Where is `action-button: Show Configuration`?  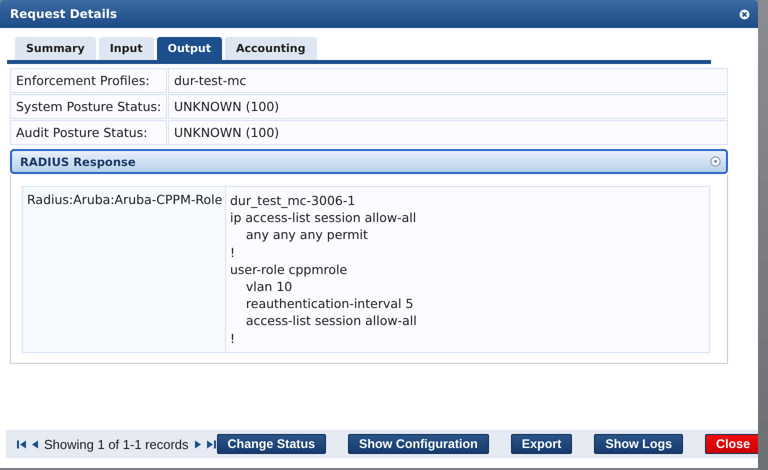
action-button: Show Configuration is located at coordinates (418, 444).